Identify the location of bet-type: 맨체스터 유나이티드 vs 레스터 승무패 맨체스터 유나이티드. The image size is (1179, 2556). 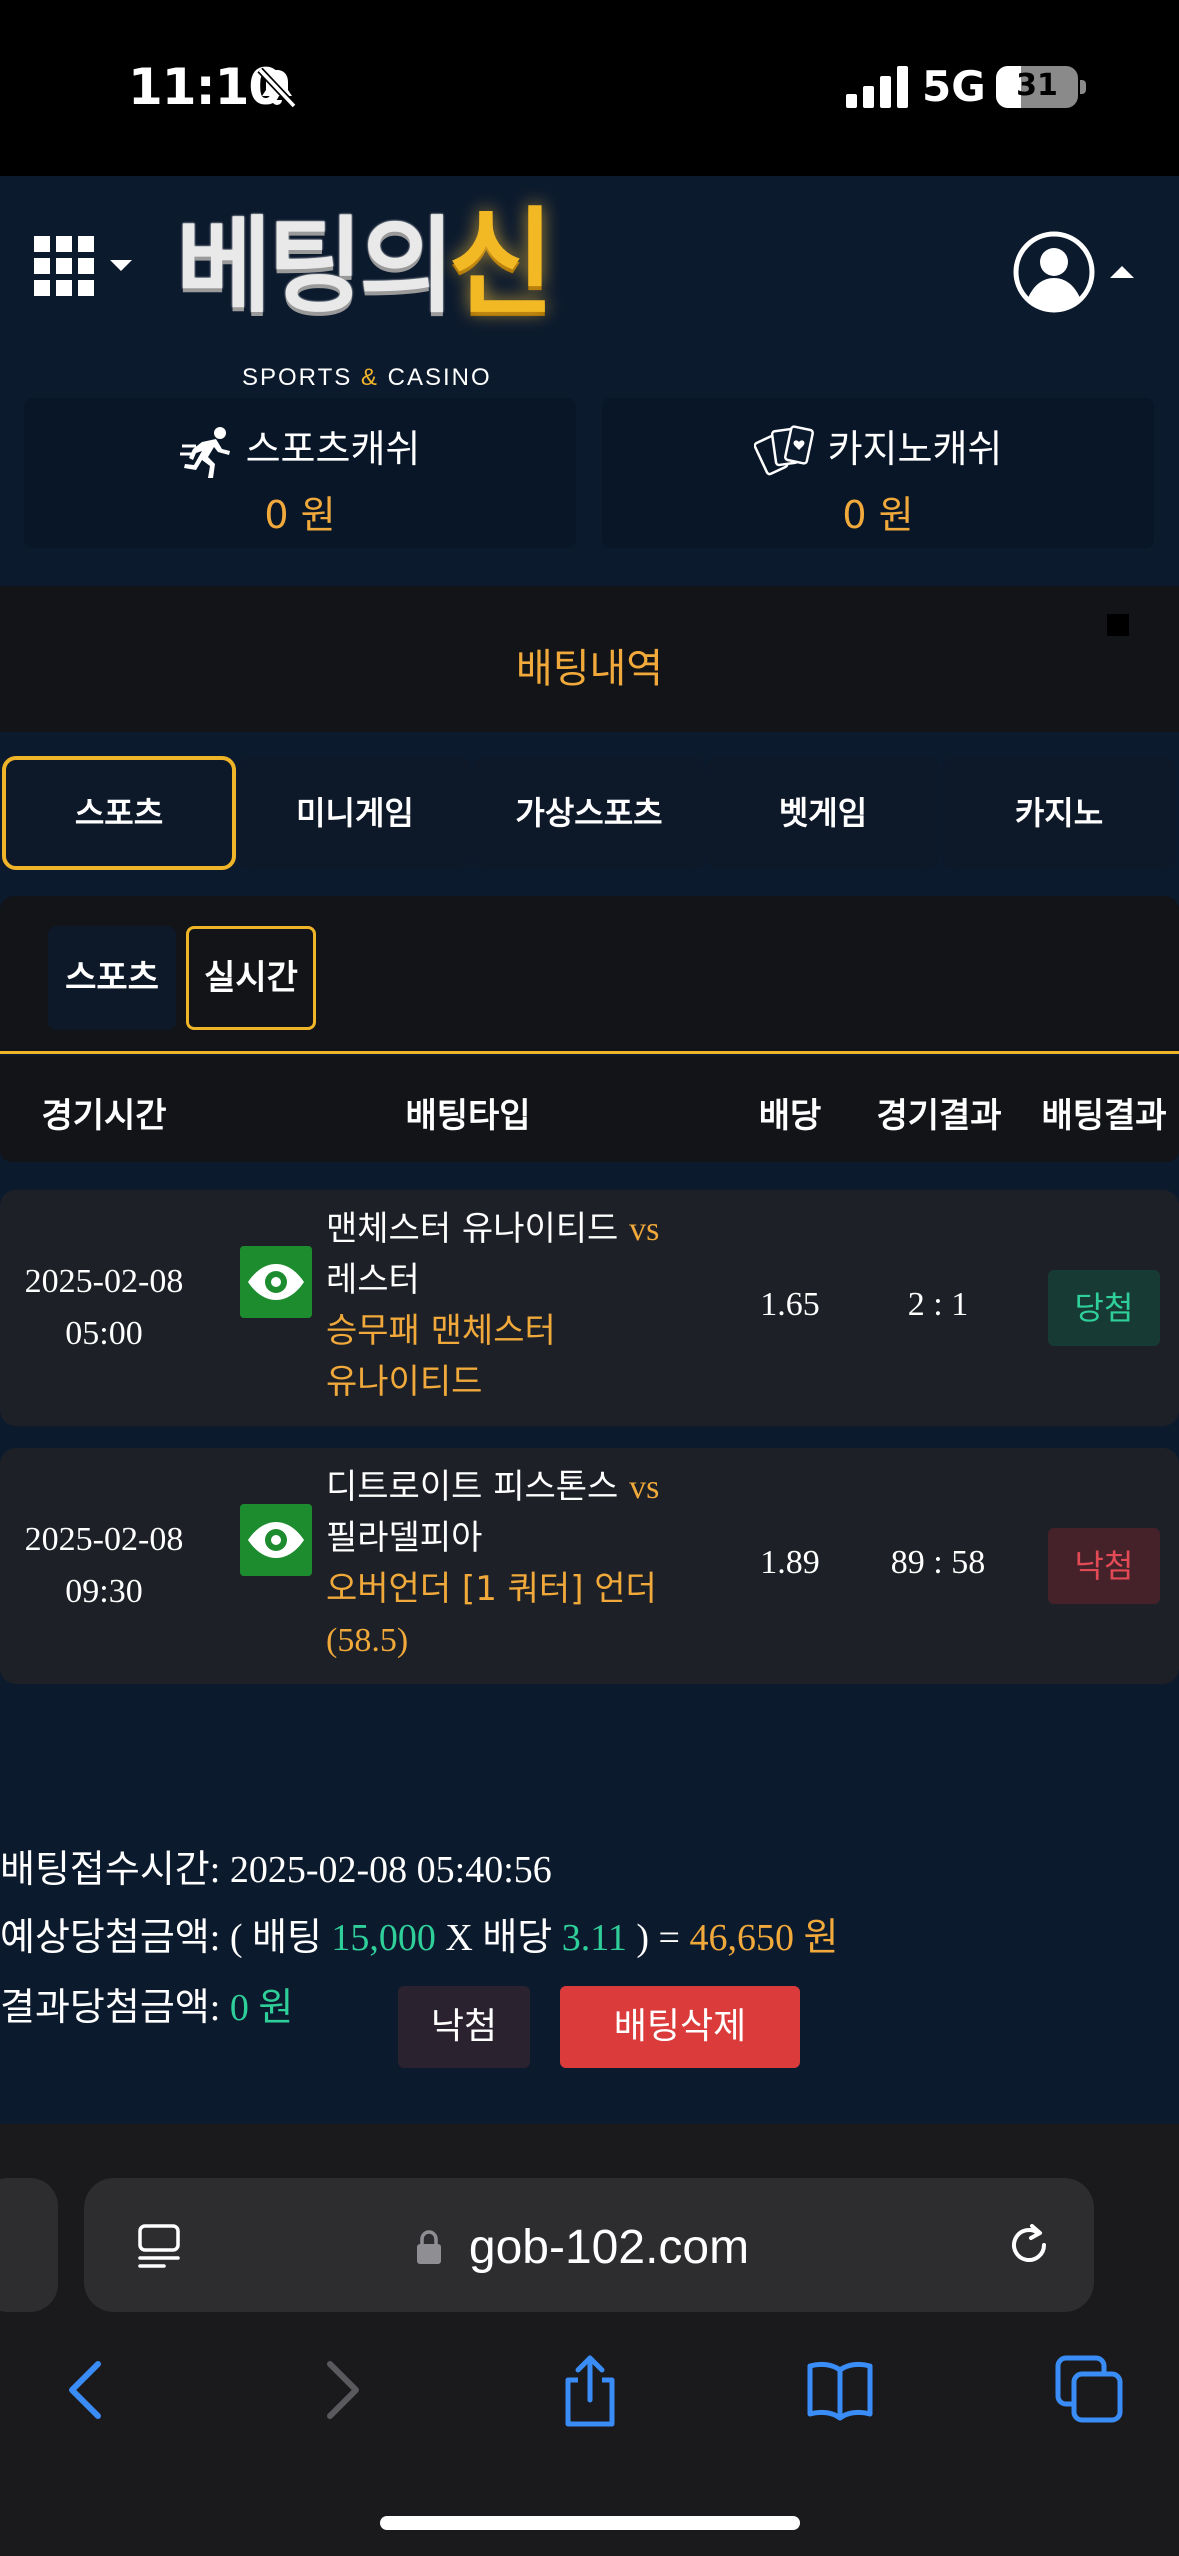
(506, 1306).